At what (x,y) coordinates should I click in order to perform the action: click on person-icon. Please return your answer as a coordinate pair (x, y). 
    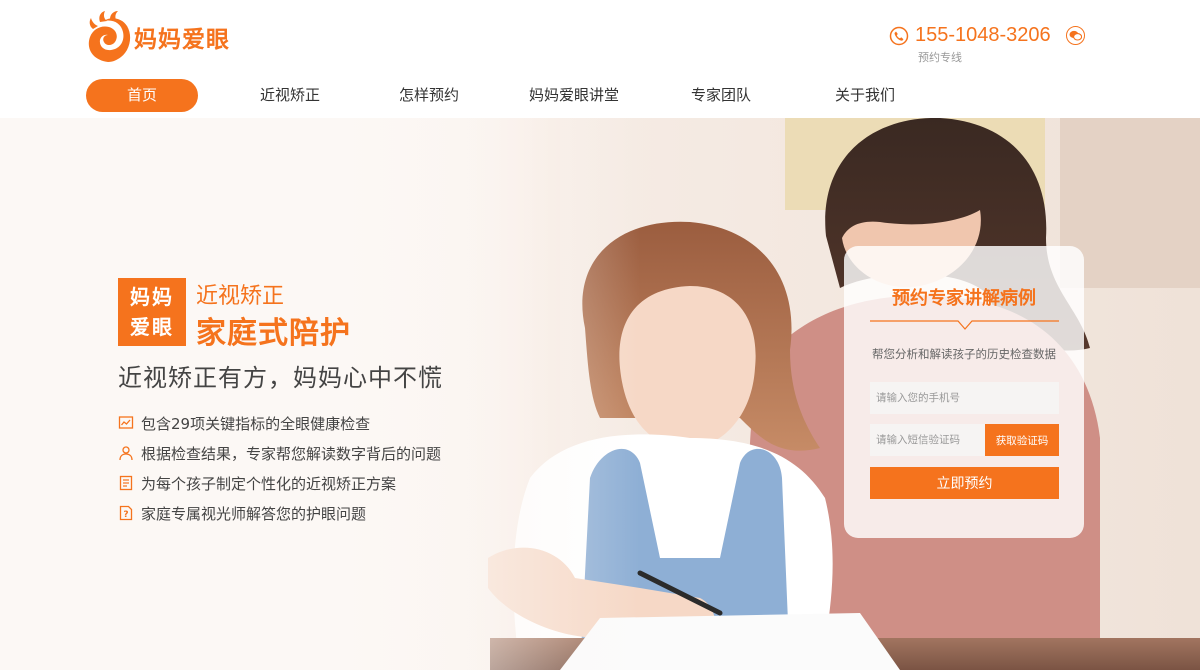
    Looking at the image, I should click on (126, 453).